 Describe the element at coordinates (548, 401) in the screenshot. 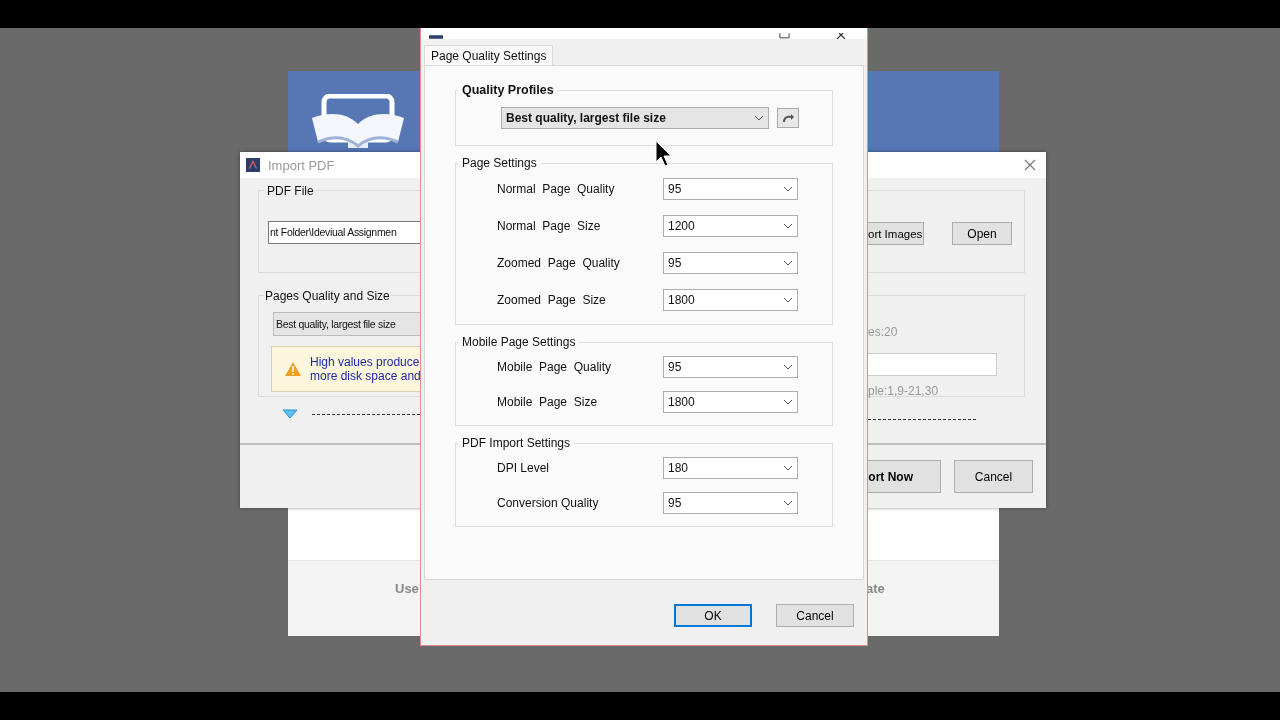

I see `setting-label: Mobile Page Size` at that location.